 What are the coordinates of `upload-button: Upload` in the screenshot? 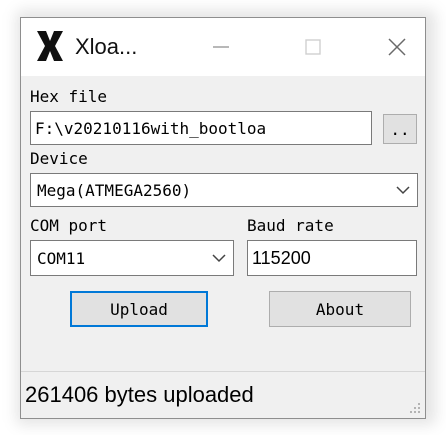 It's located at (139, 309).